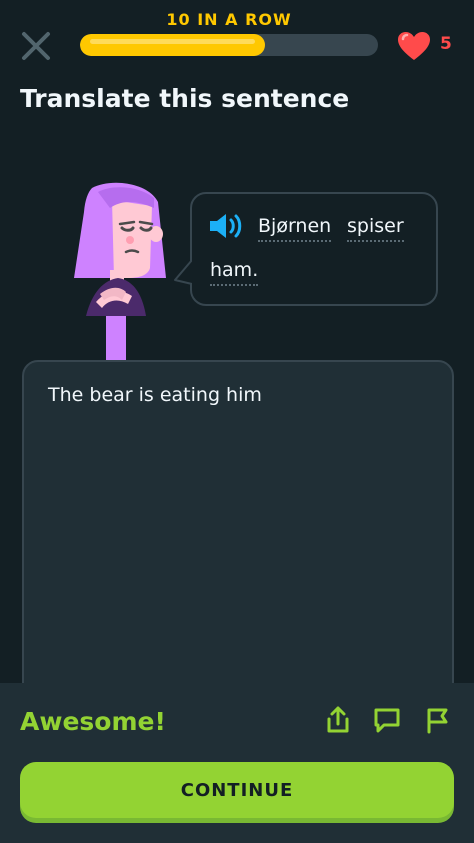  What do you see at coordinates (234, 272) in the screenshot?
I see `prompt-word: ham.` at bounding box center [234, 272].